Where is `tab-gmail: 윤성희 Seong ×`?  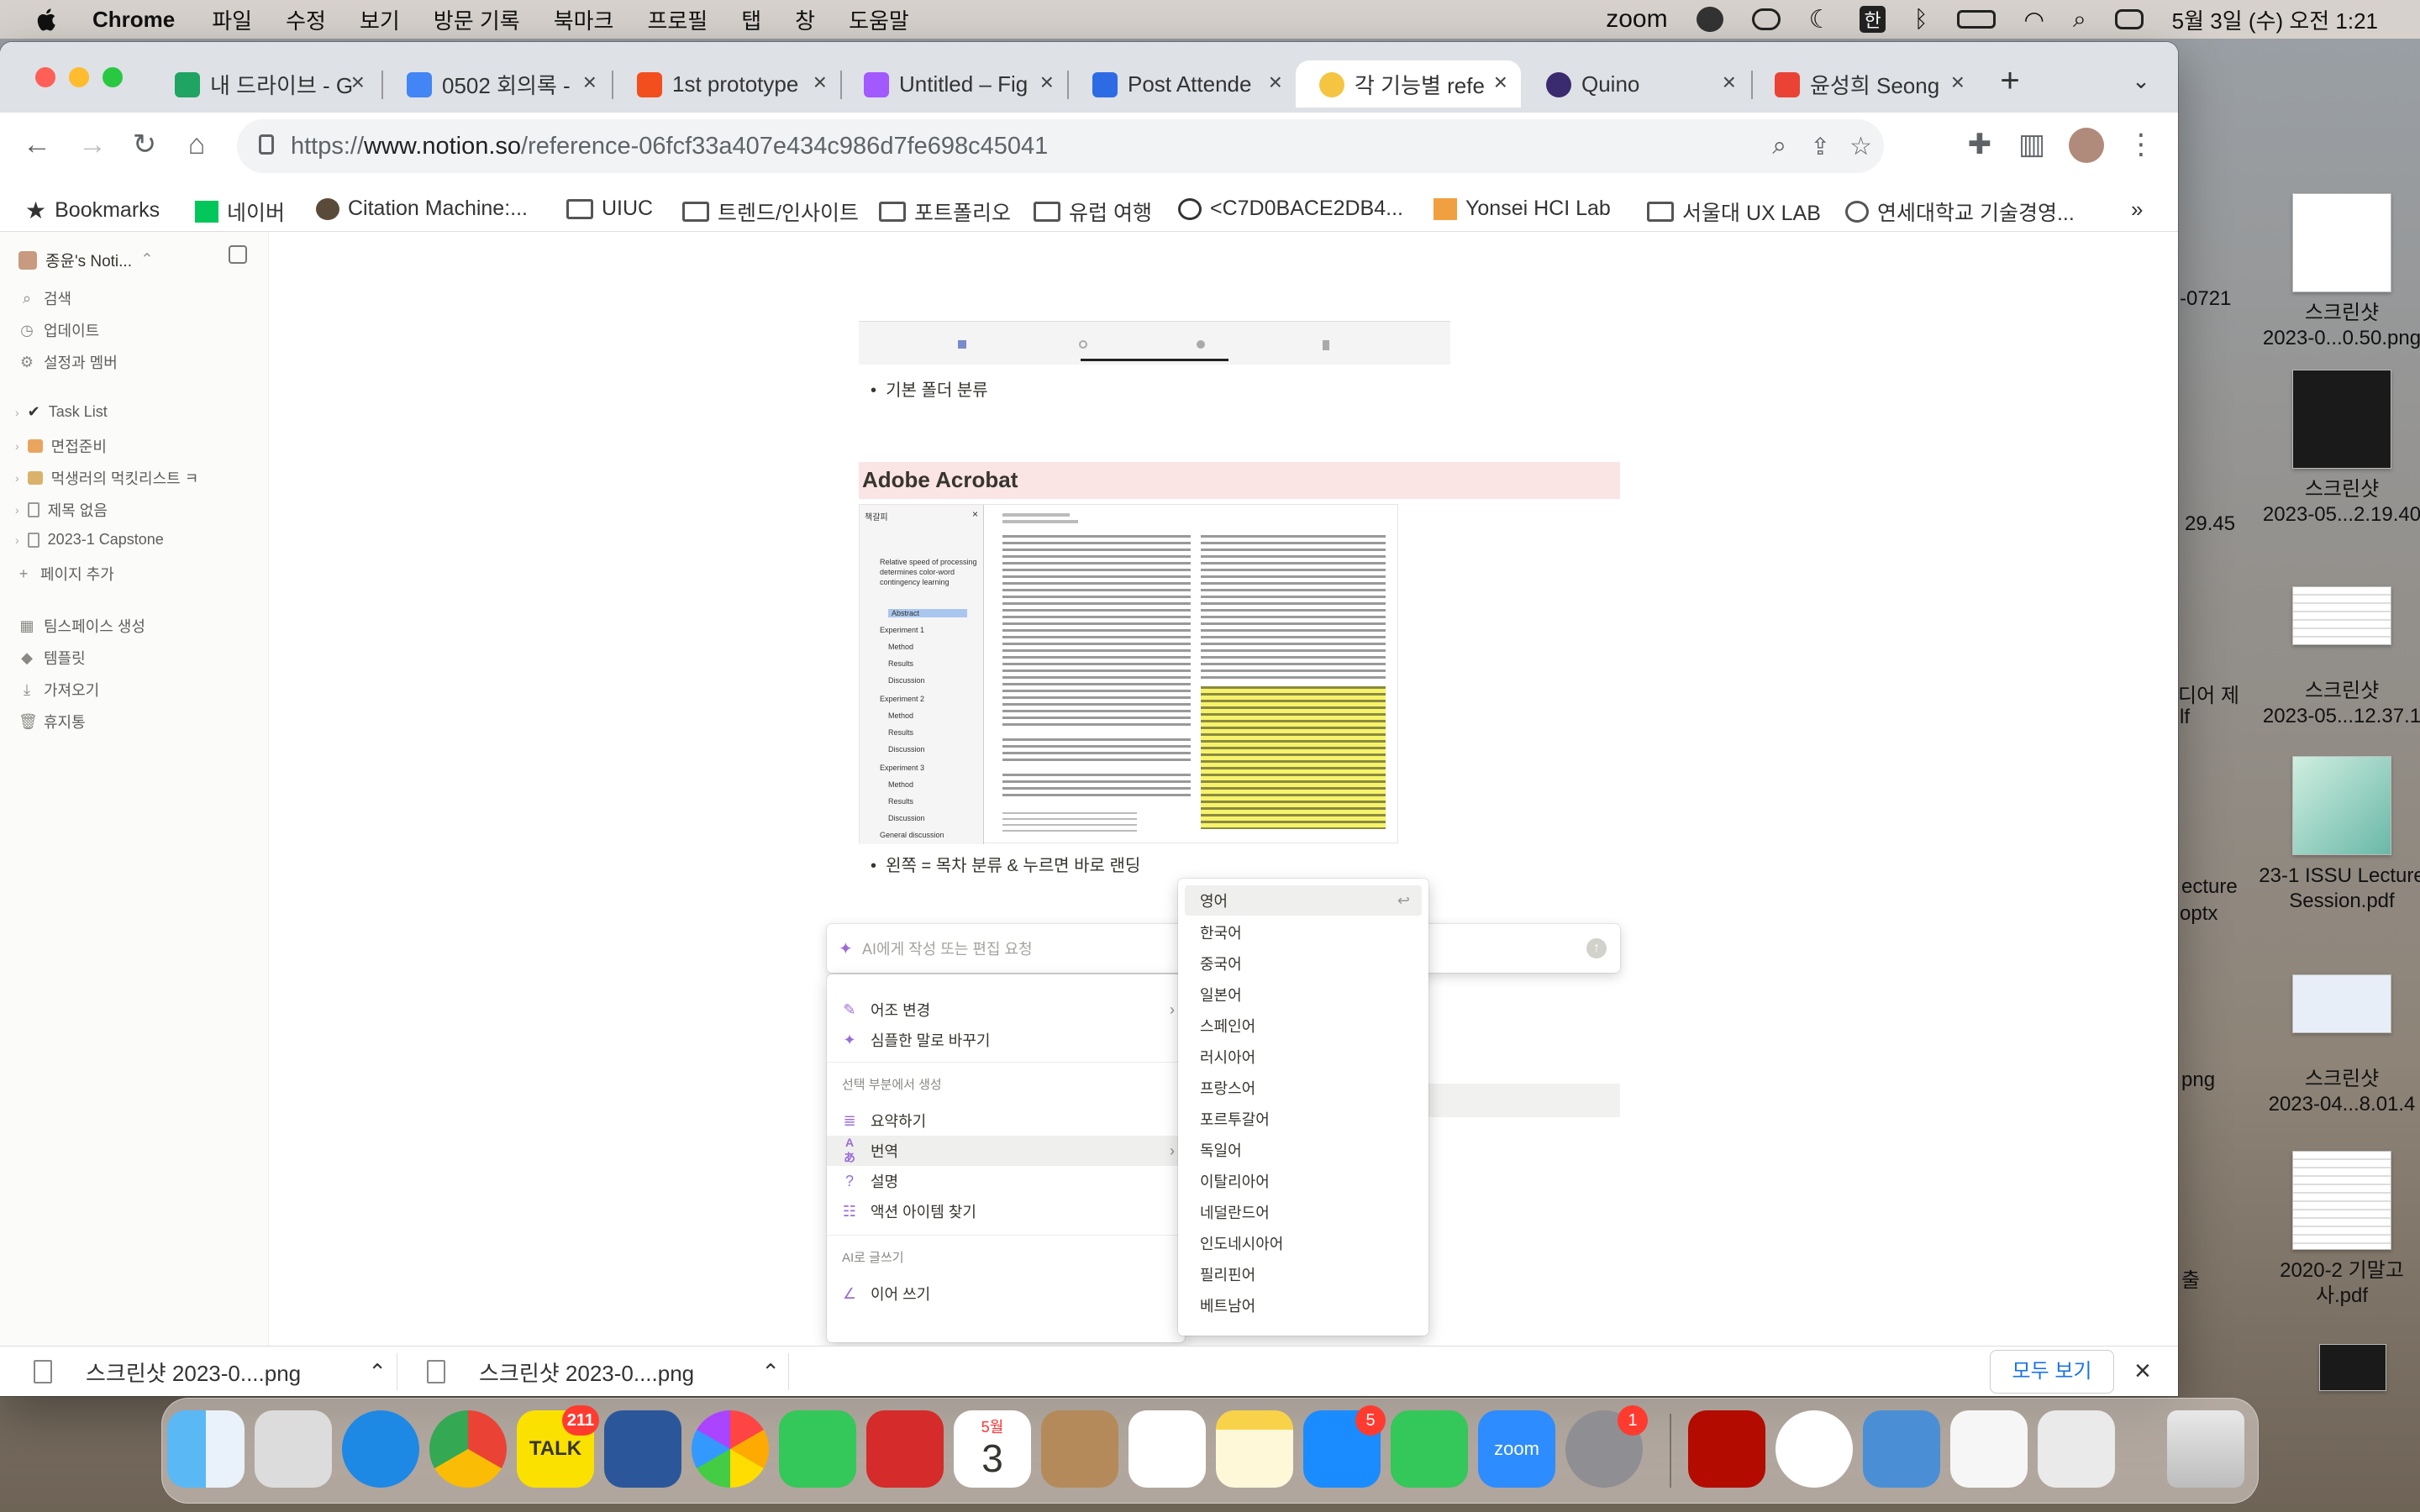 tab-gmail: 윤성희 Seong × is located at coordinates (1864, 84).